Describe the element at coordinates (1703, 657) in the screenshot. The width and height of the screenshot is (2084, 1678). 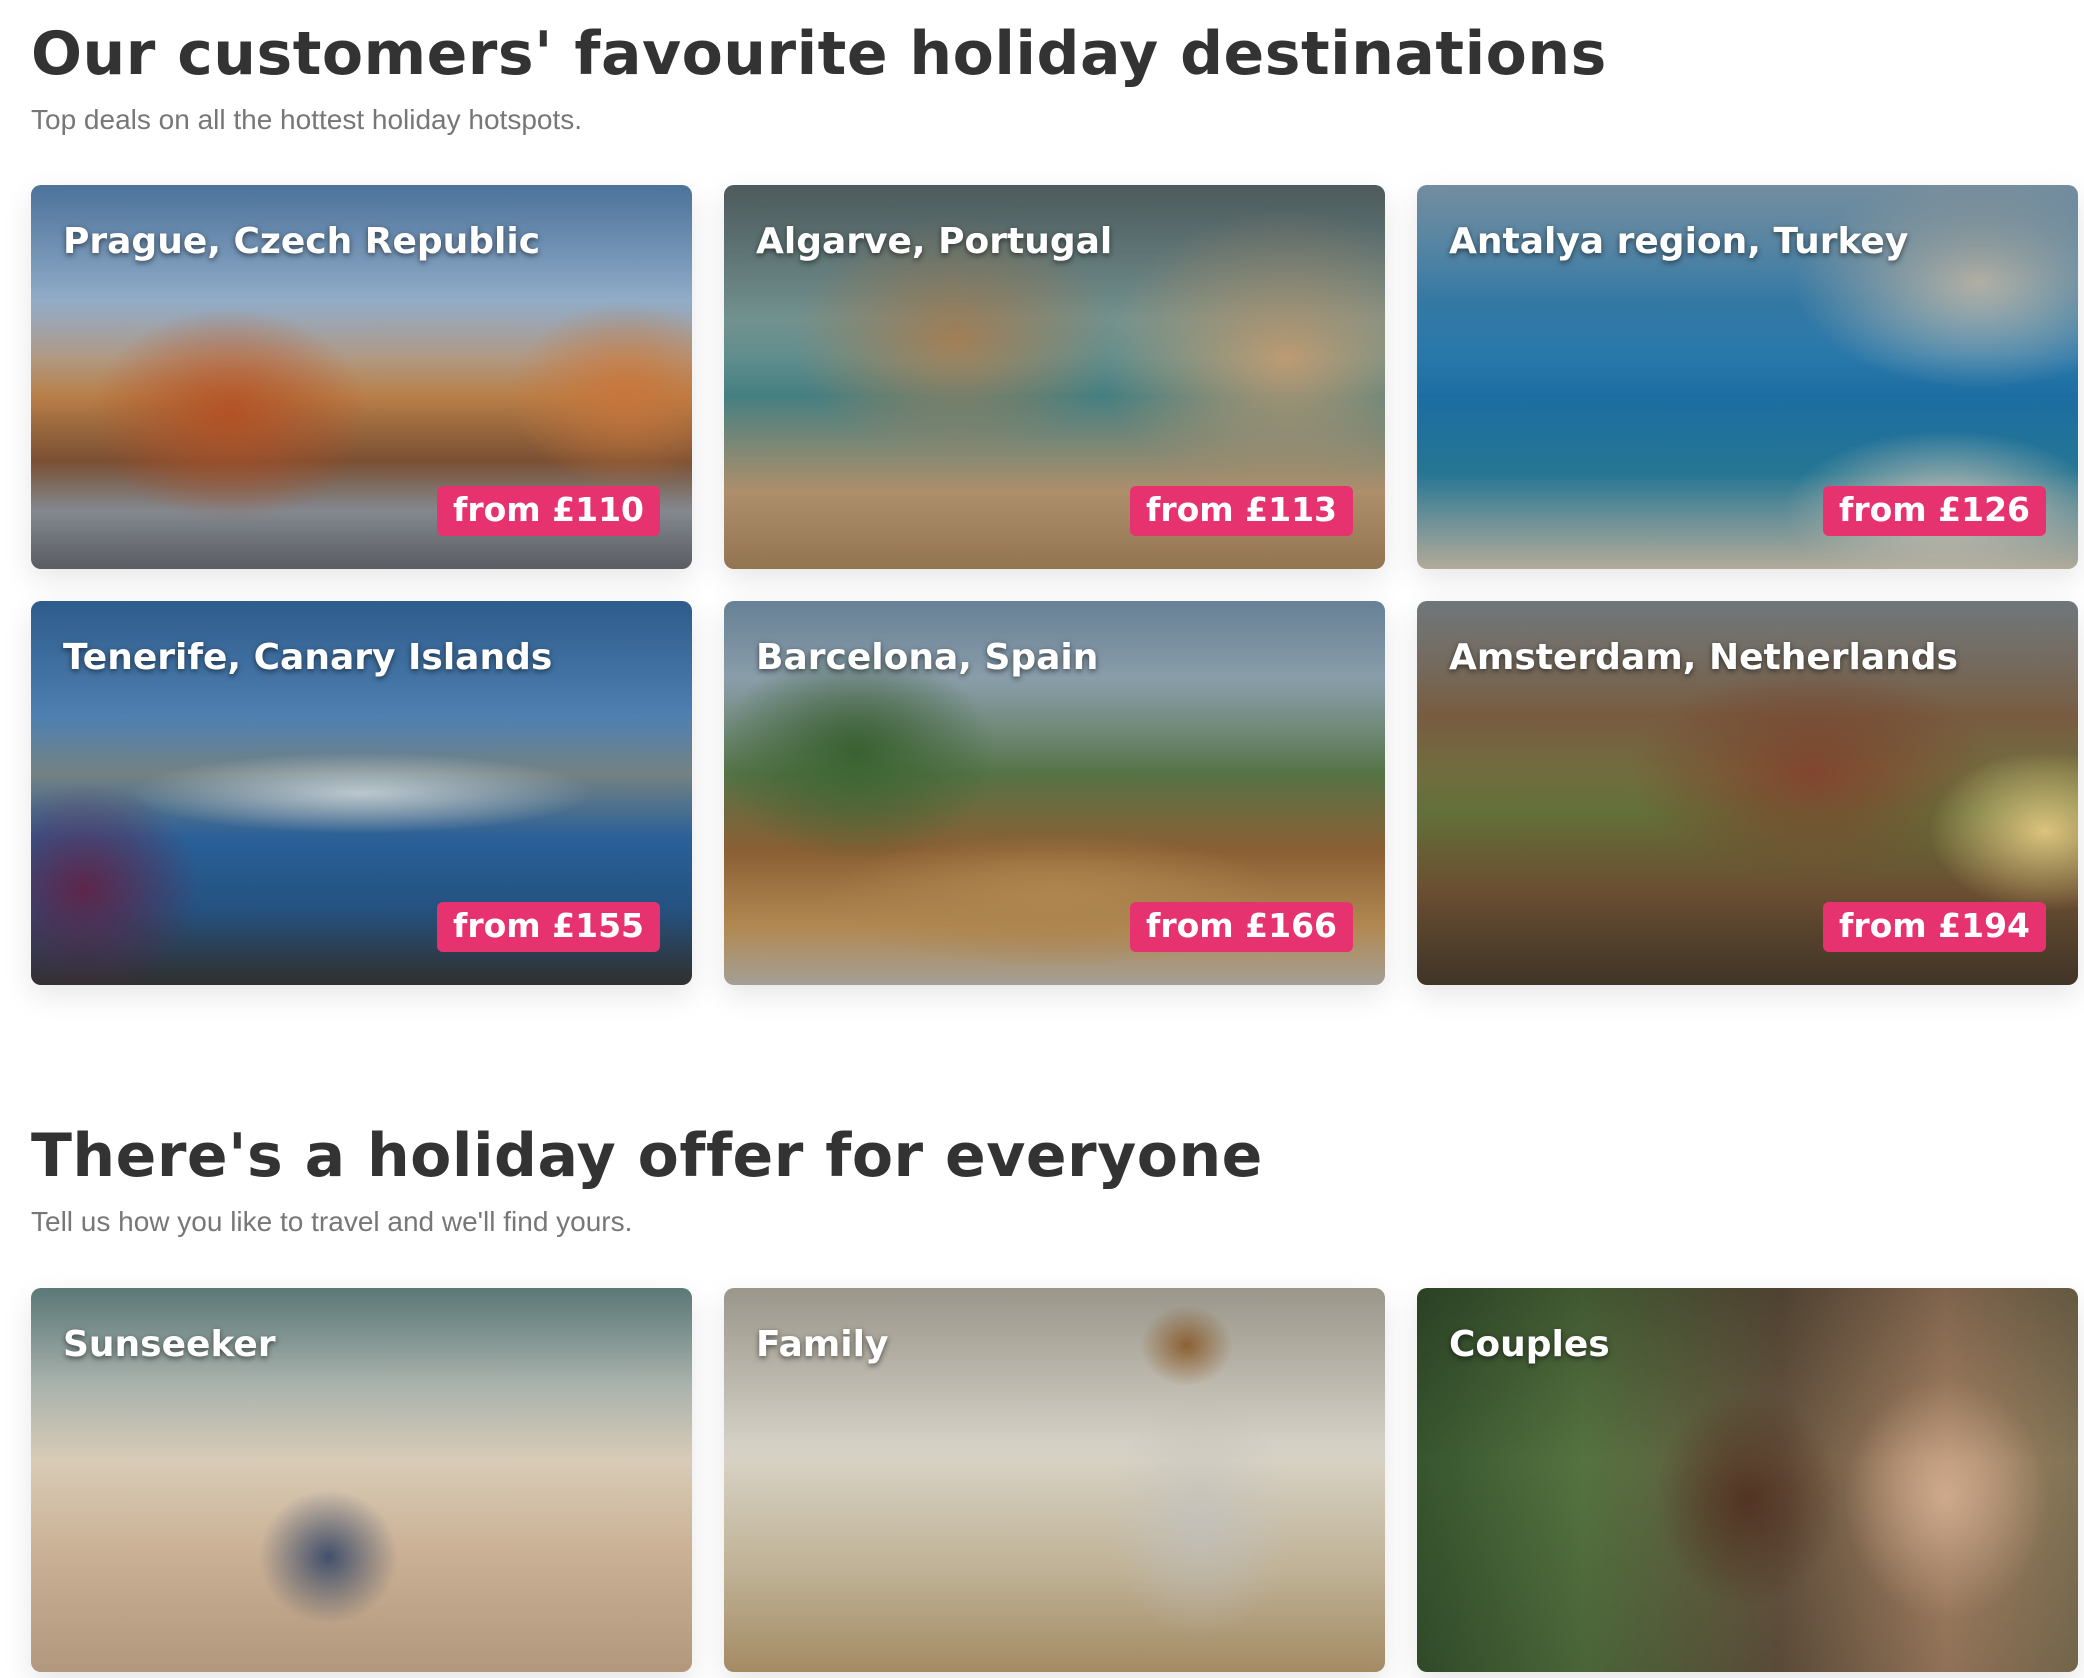
I see `destination-name: Amsterdam, Netherlands` at that location.